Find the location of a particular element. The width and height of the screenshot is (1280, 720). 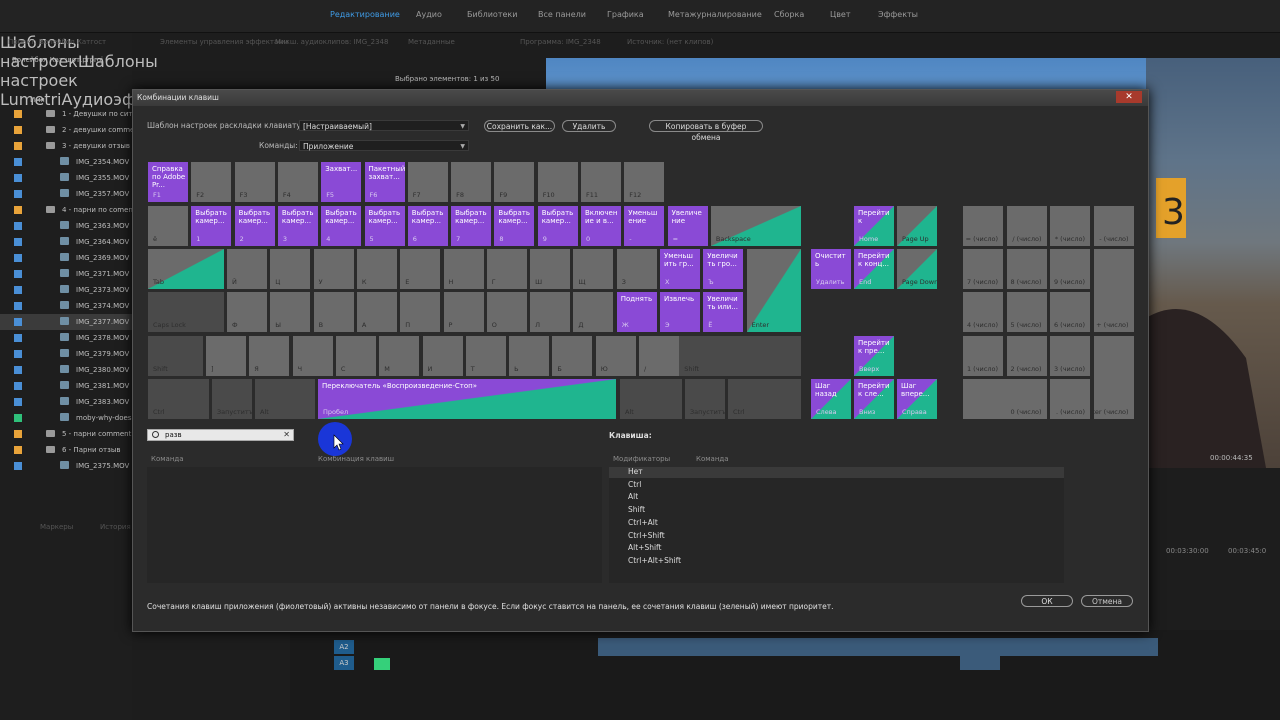

key-f1: Справка по Adobe Pr... F1 is located at coordinates (168, 182).